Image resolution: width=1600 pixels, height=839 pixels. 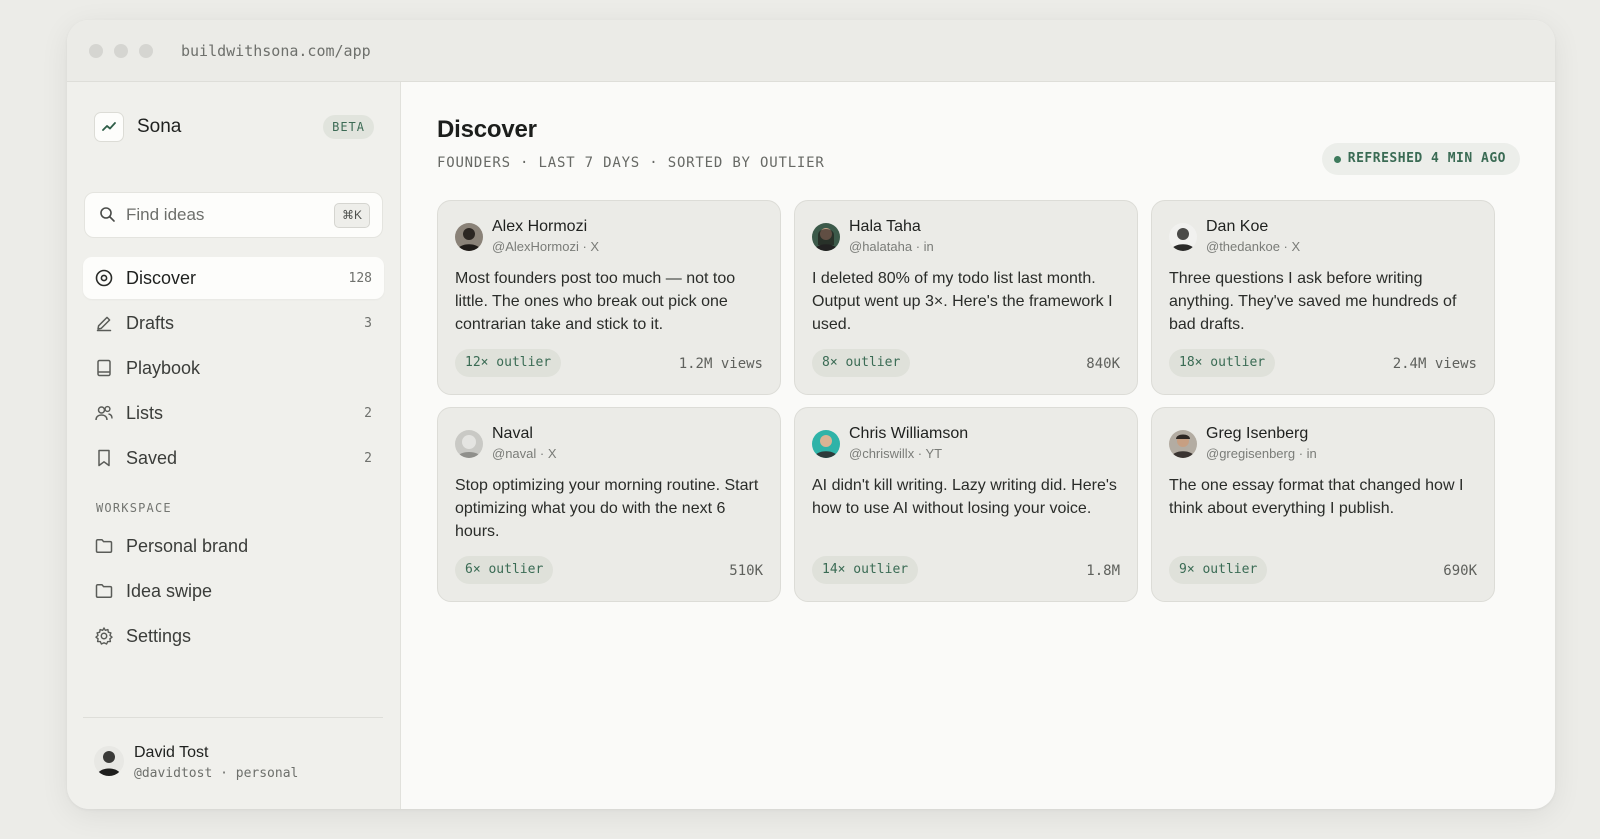 What do you see at coordinates (233, 636) in the screenshot?
I see `nav-item-settings: Settings` at bounding box center [233, 636].